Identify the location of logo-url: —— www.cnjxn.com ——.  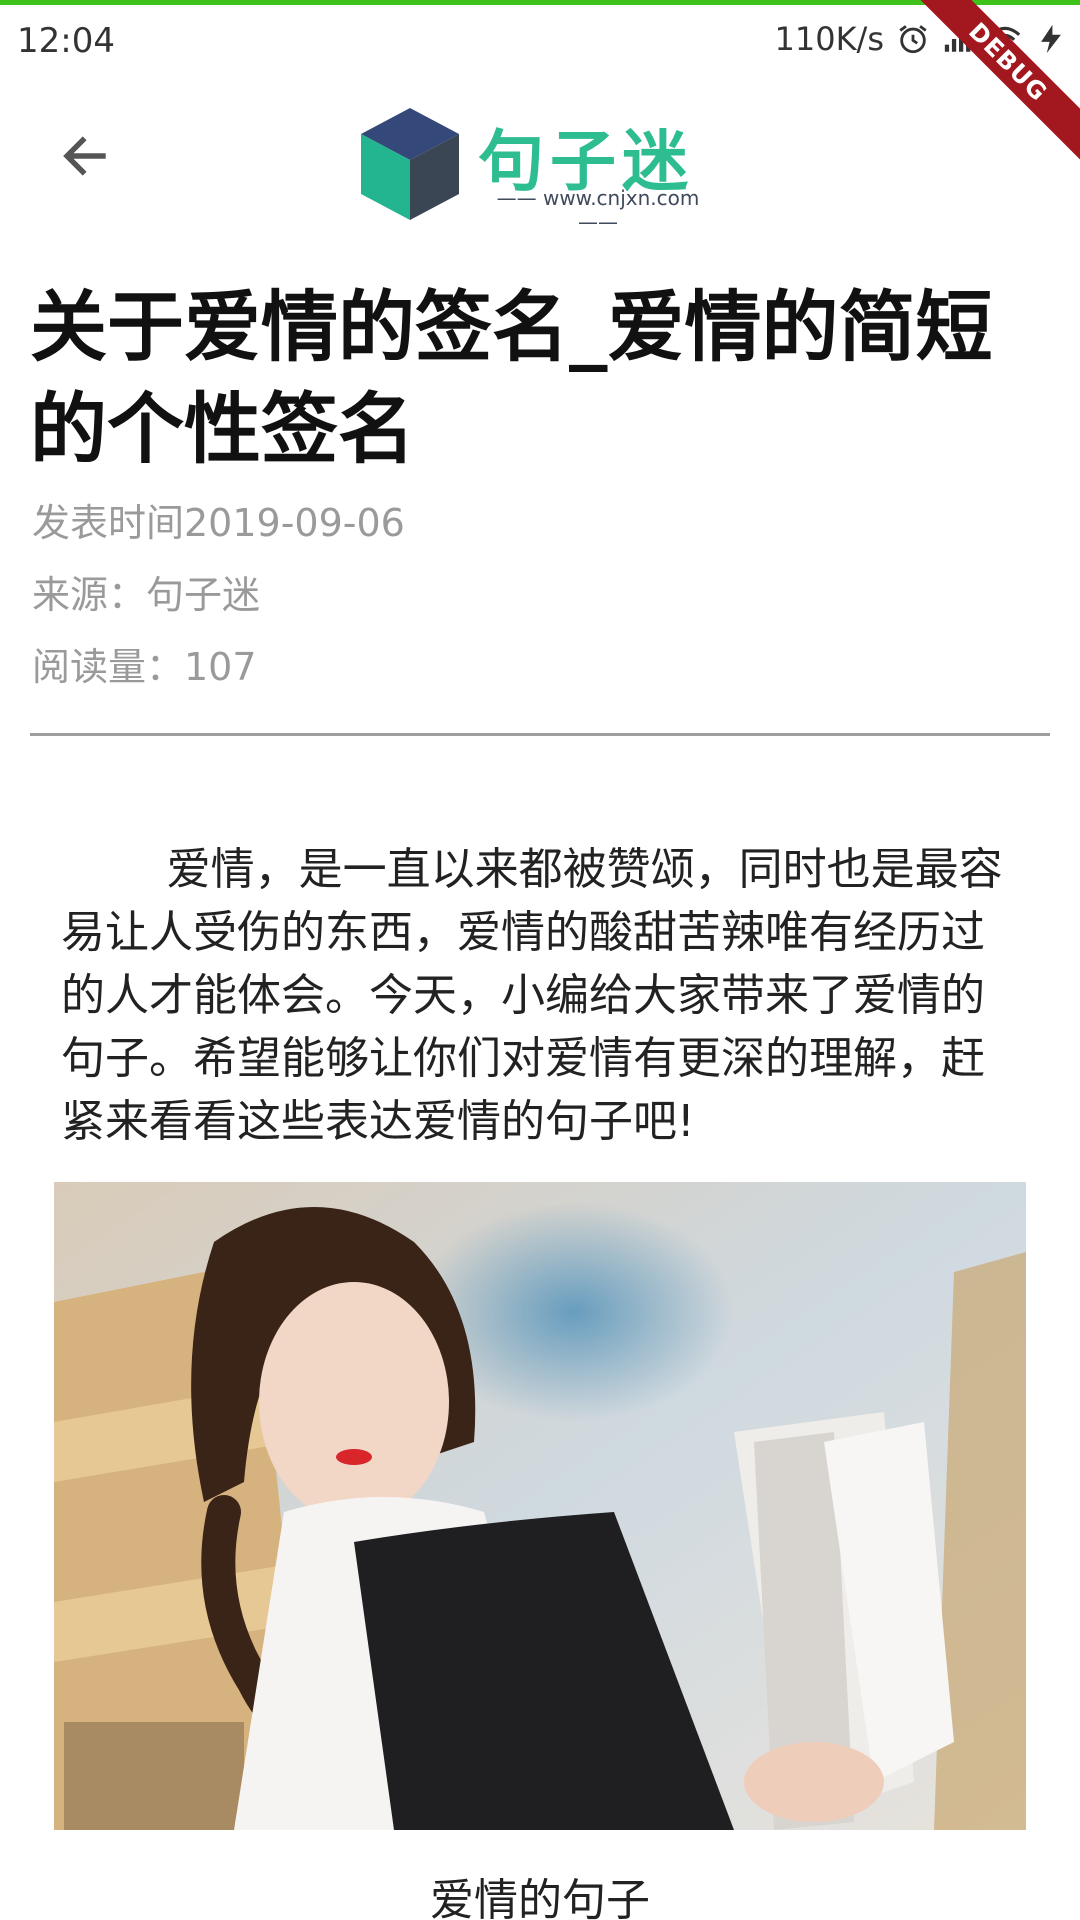
(598, 210).